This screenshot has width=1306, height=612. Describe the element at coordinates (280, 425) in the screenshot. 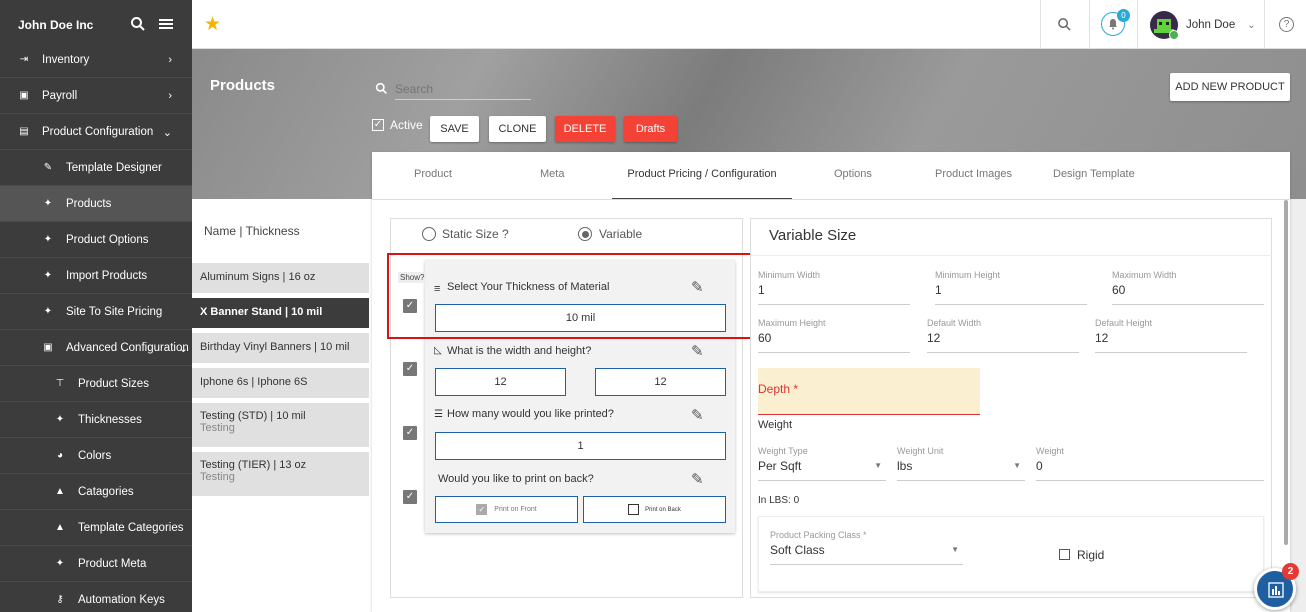

I see `product-list-item: Testing (STD) | 10 mil Testing` at that location.